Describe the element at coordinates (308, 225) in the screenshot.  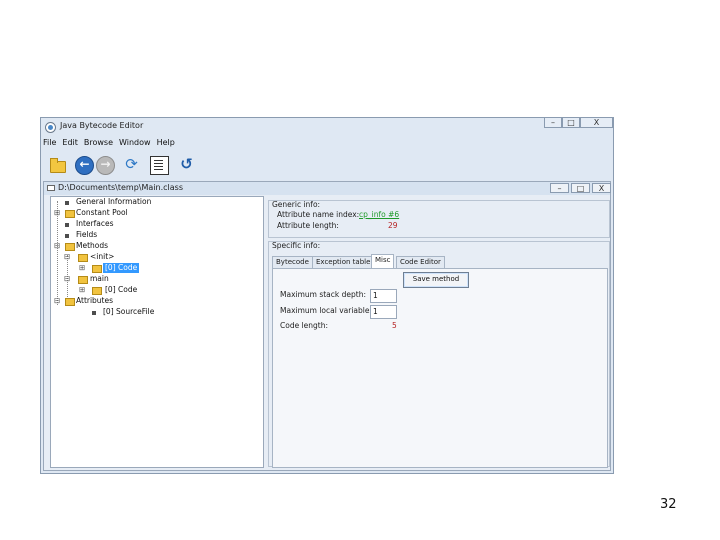
I see `attr-length-label: Attribute length:` at that location.